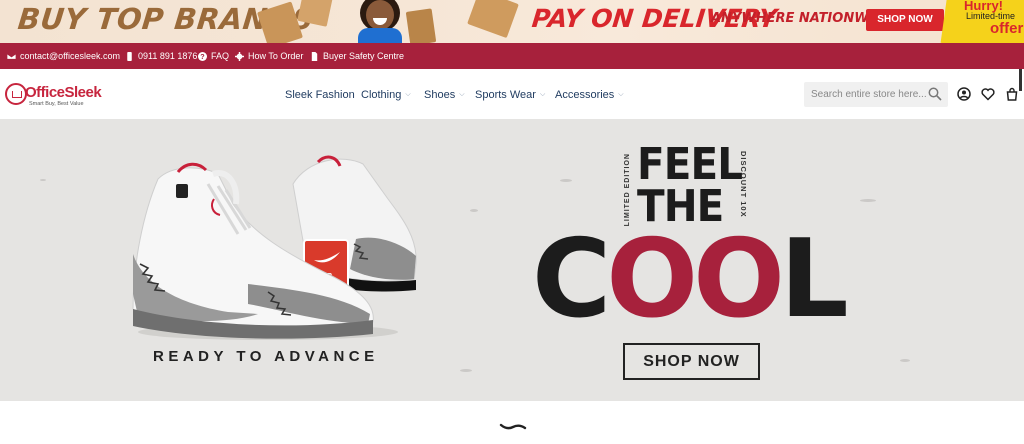 The image size is (1024, 444). I want to click on how-to-order-link: How To Order, so click(269, 56).